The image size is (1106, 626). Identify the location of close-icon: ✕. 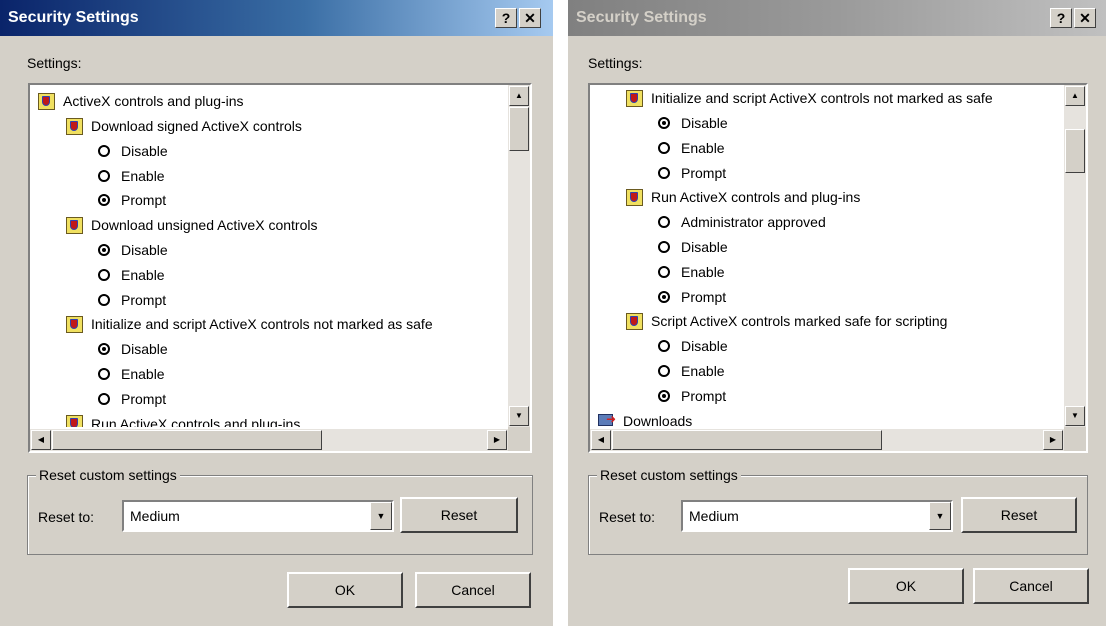
(530, 18).